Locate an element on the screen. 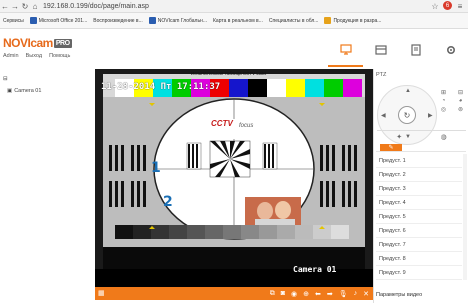 The width and height of the screenshot is (468, 303). cctv-brand-sub: focus is located at coordinates (246, 126).